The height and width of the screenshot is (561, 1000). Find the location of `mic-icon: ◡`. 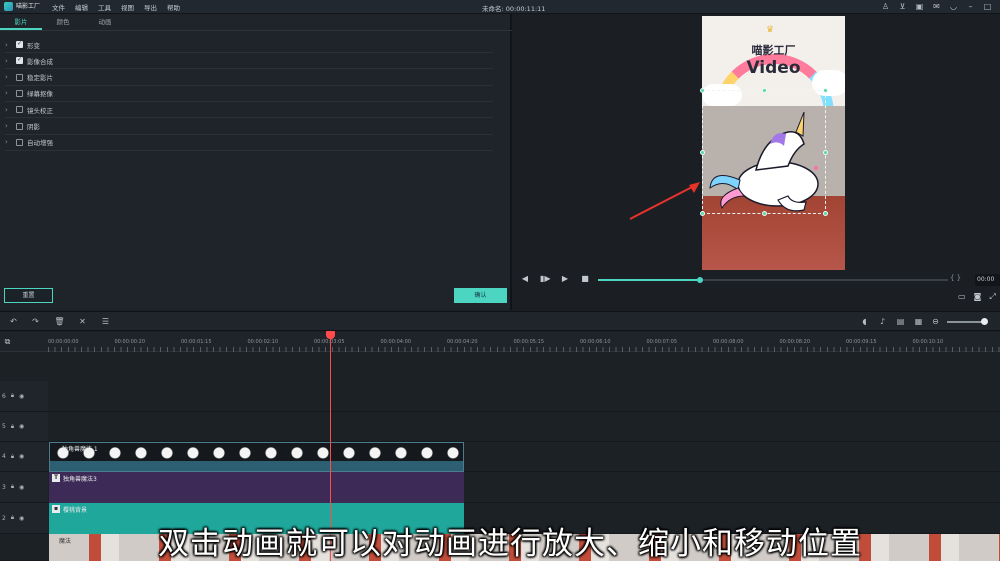

mic-icon: ◡ is located at coordinates (953, 6).